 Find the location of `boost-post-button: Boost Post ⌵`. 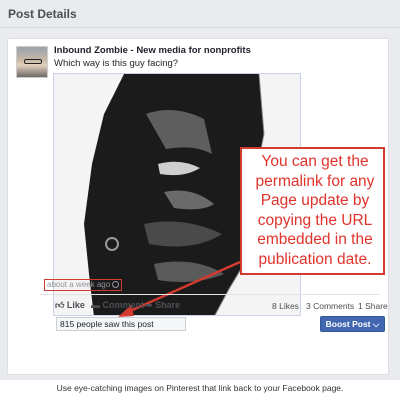

boost-post-button: Boost Post ⌵ is located at coordinates (352, 324).